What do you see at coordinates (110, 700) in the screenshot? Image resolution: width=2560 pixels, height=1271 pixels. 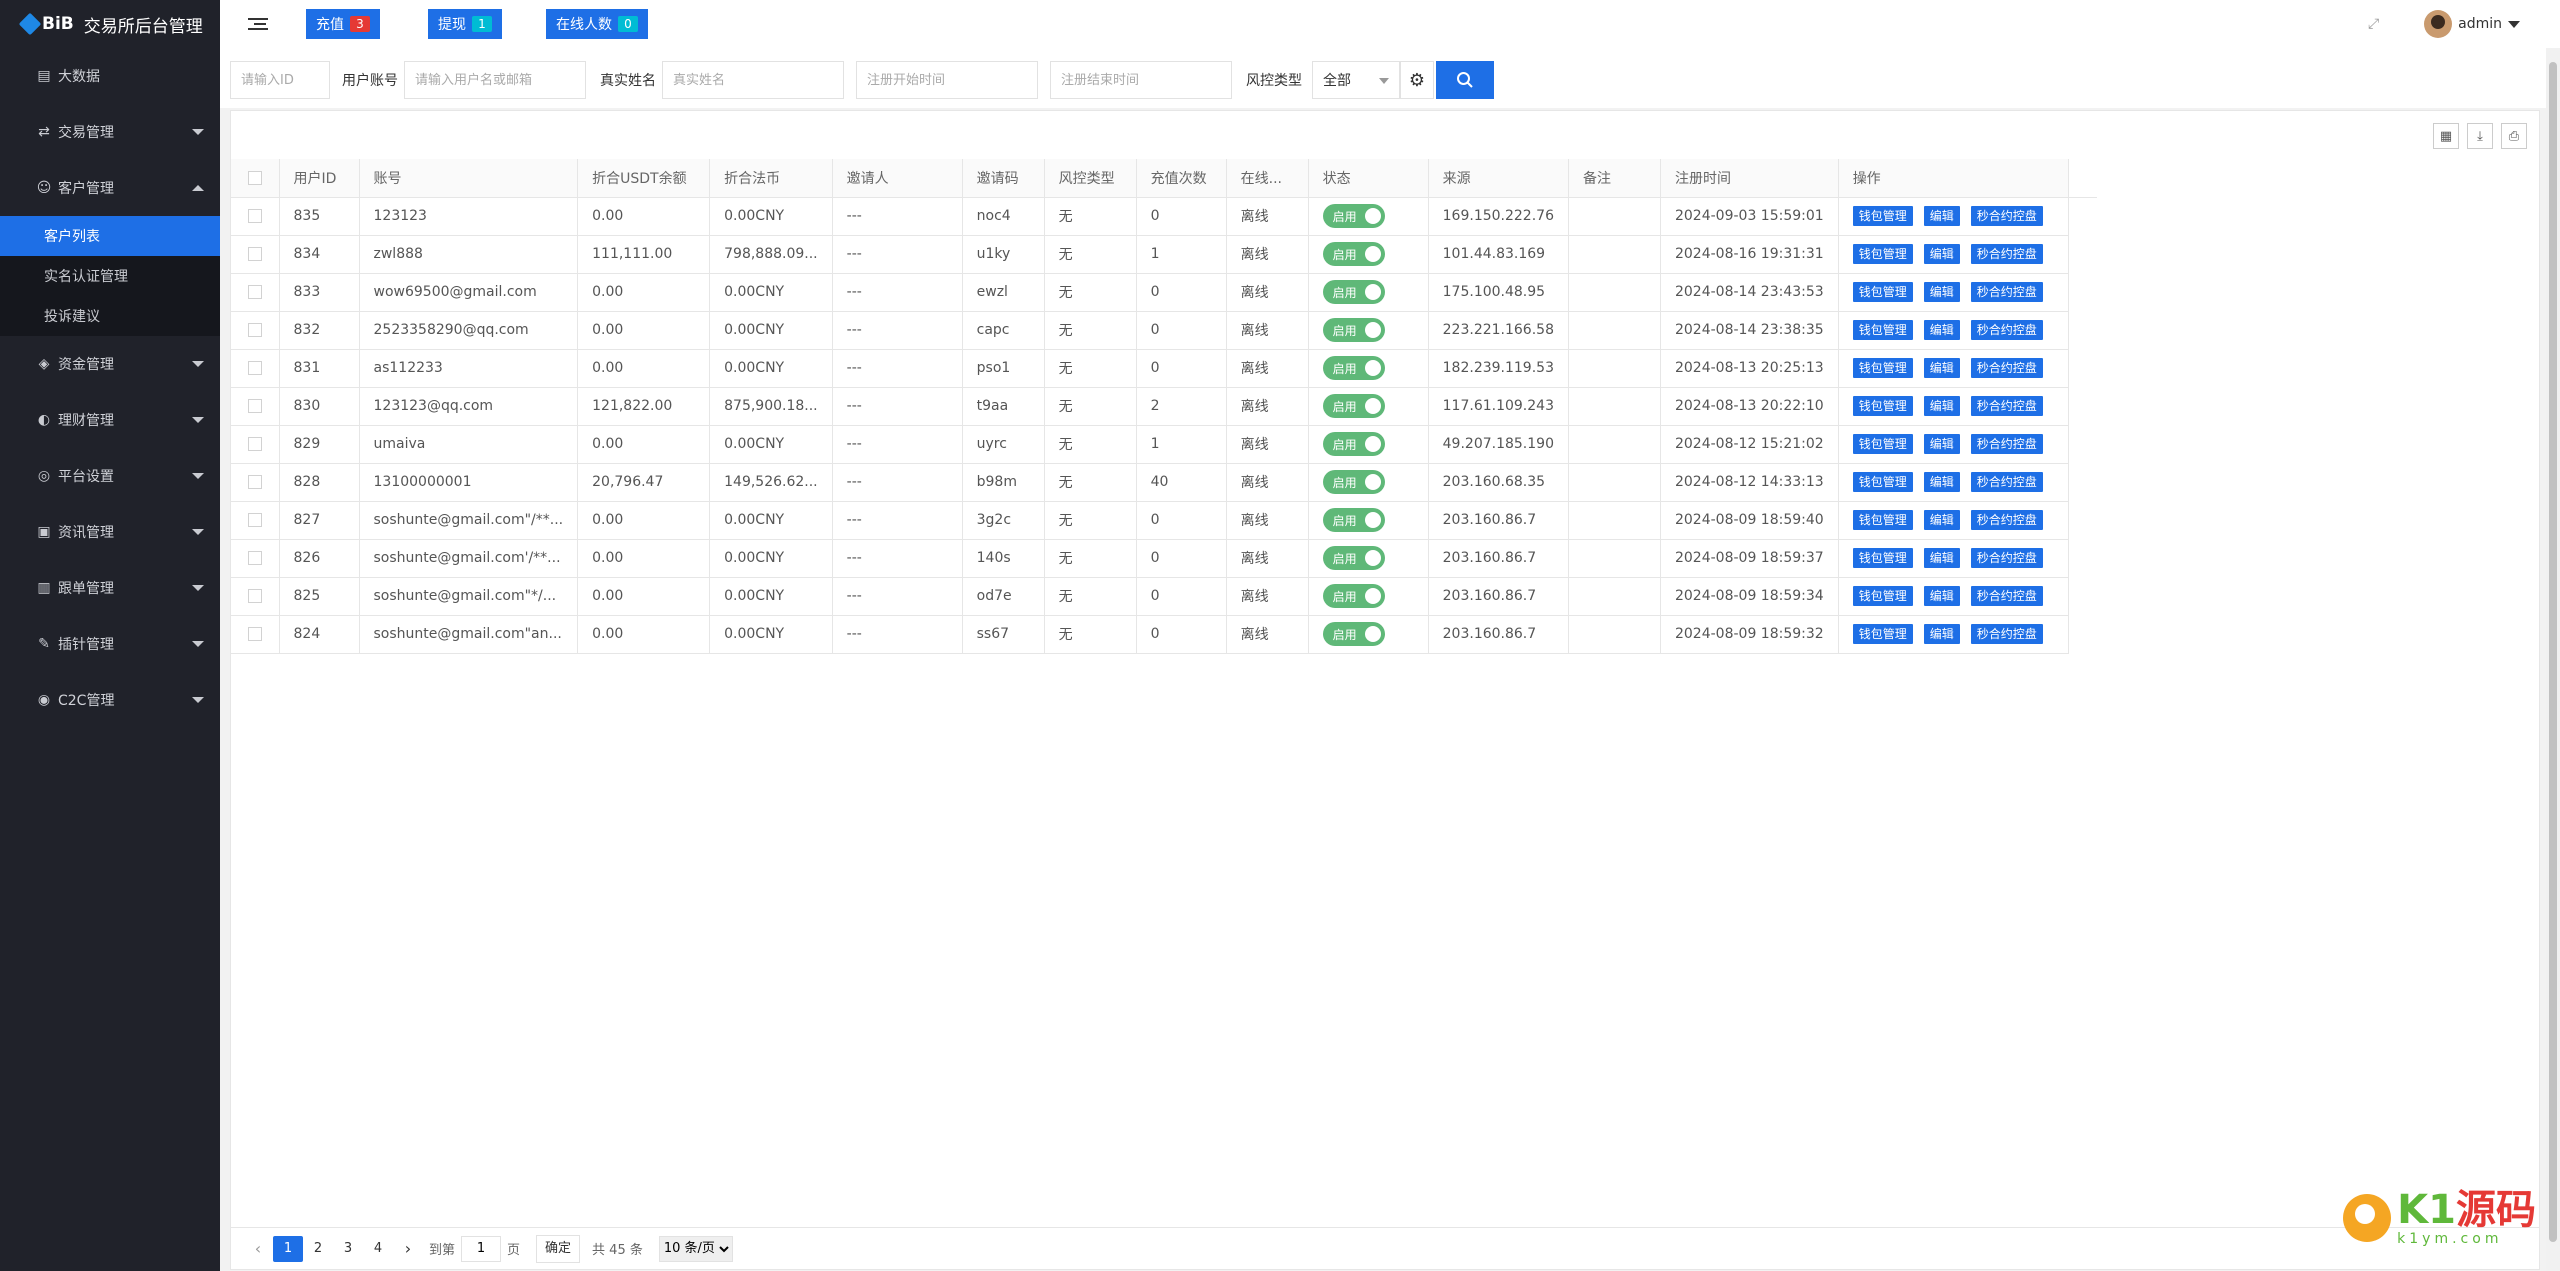 I see `sidebar-item-9: ◉ C2C管理` at bounding box center [110, 700].